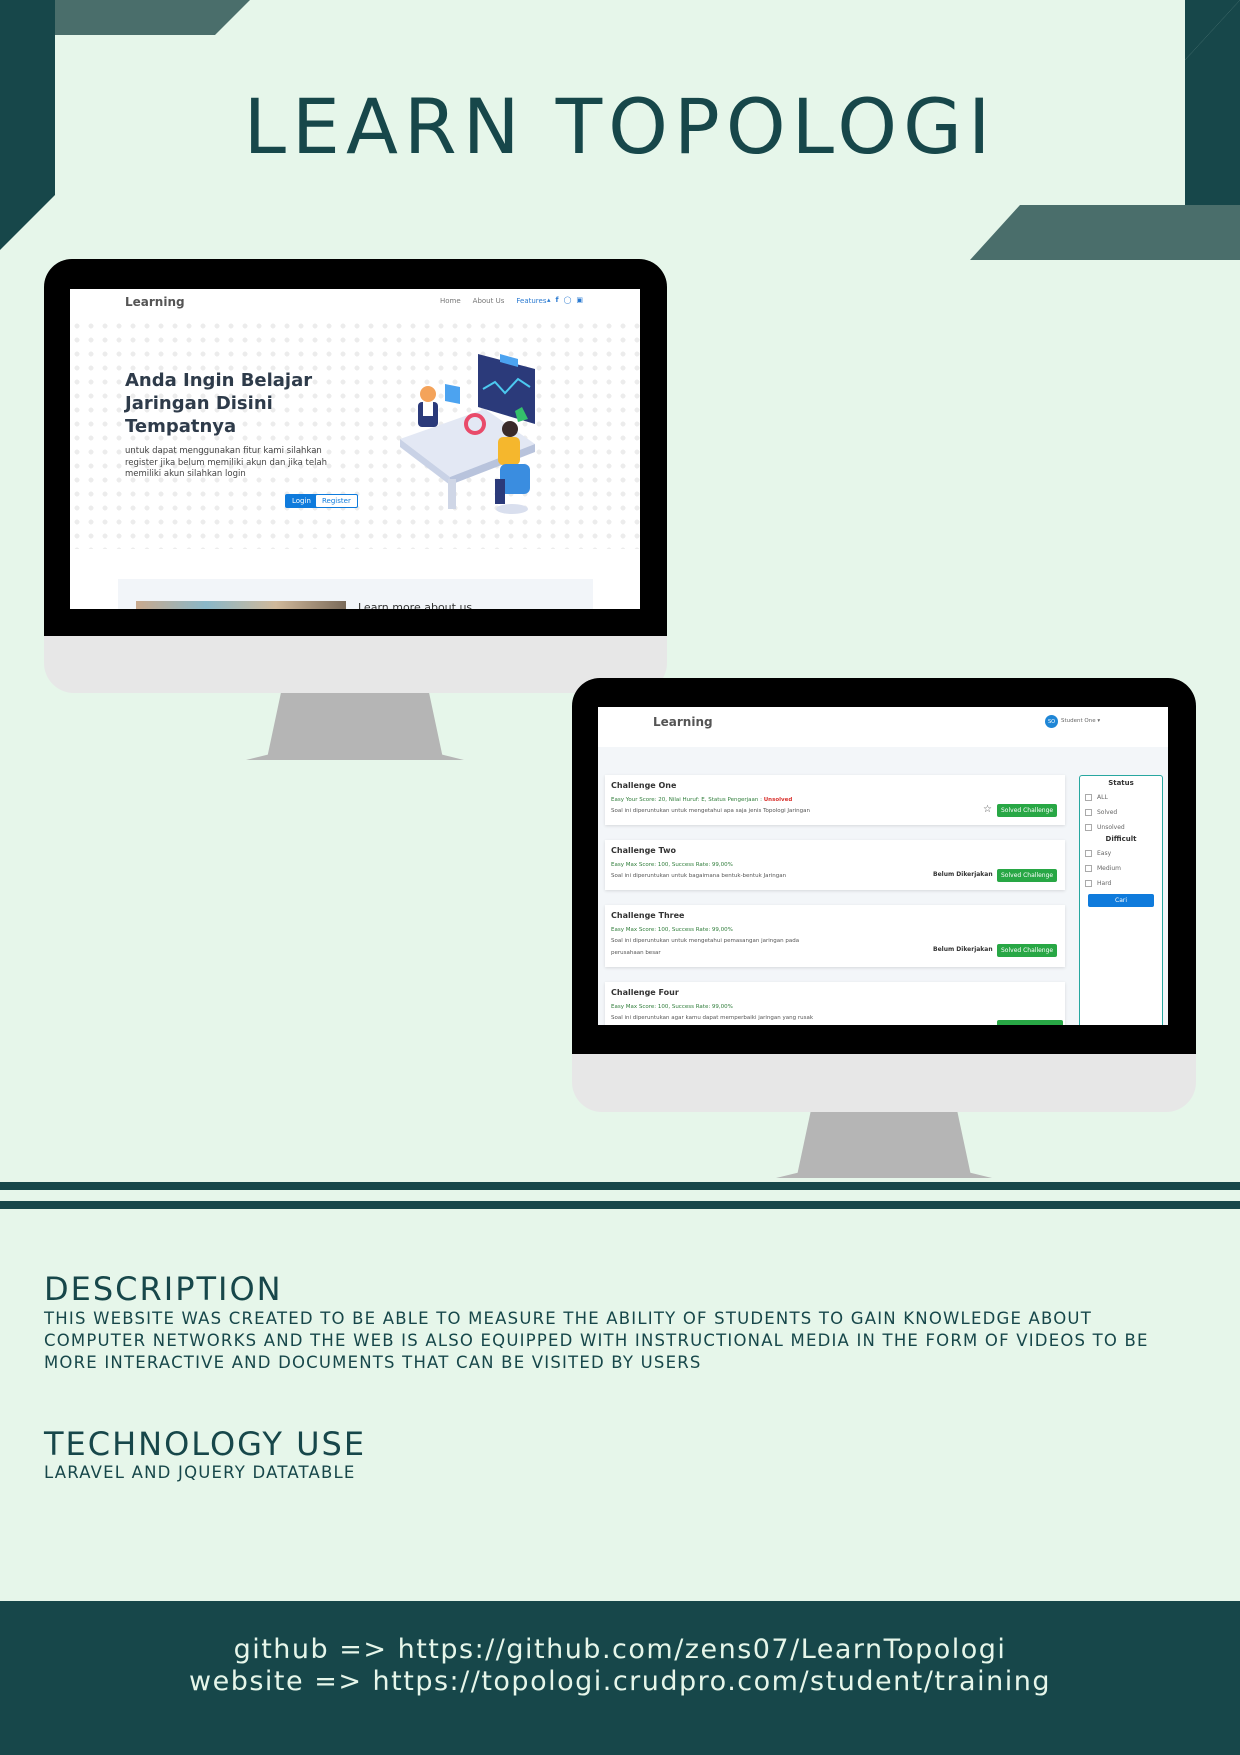  What do you see at coordinates (645, 992) in the screenshot?
I see `challenge-title: Challenge Four` at bounding box center [645, 992].